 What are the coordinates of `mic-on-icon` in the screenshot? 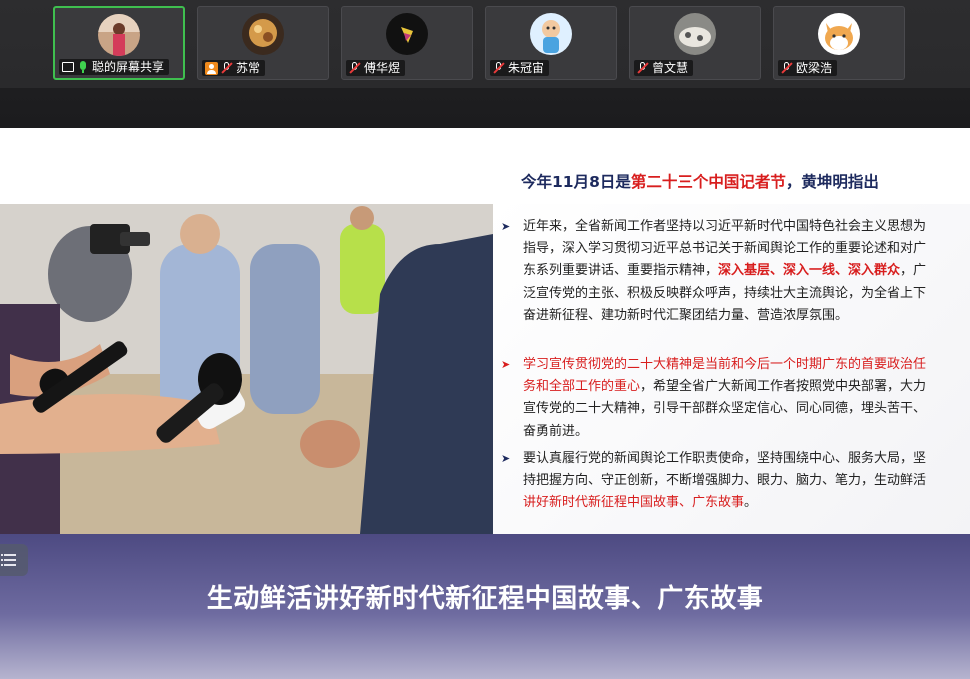 It's located at (83, 67).